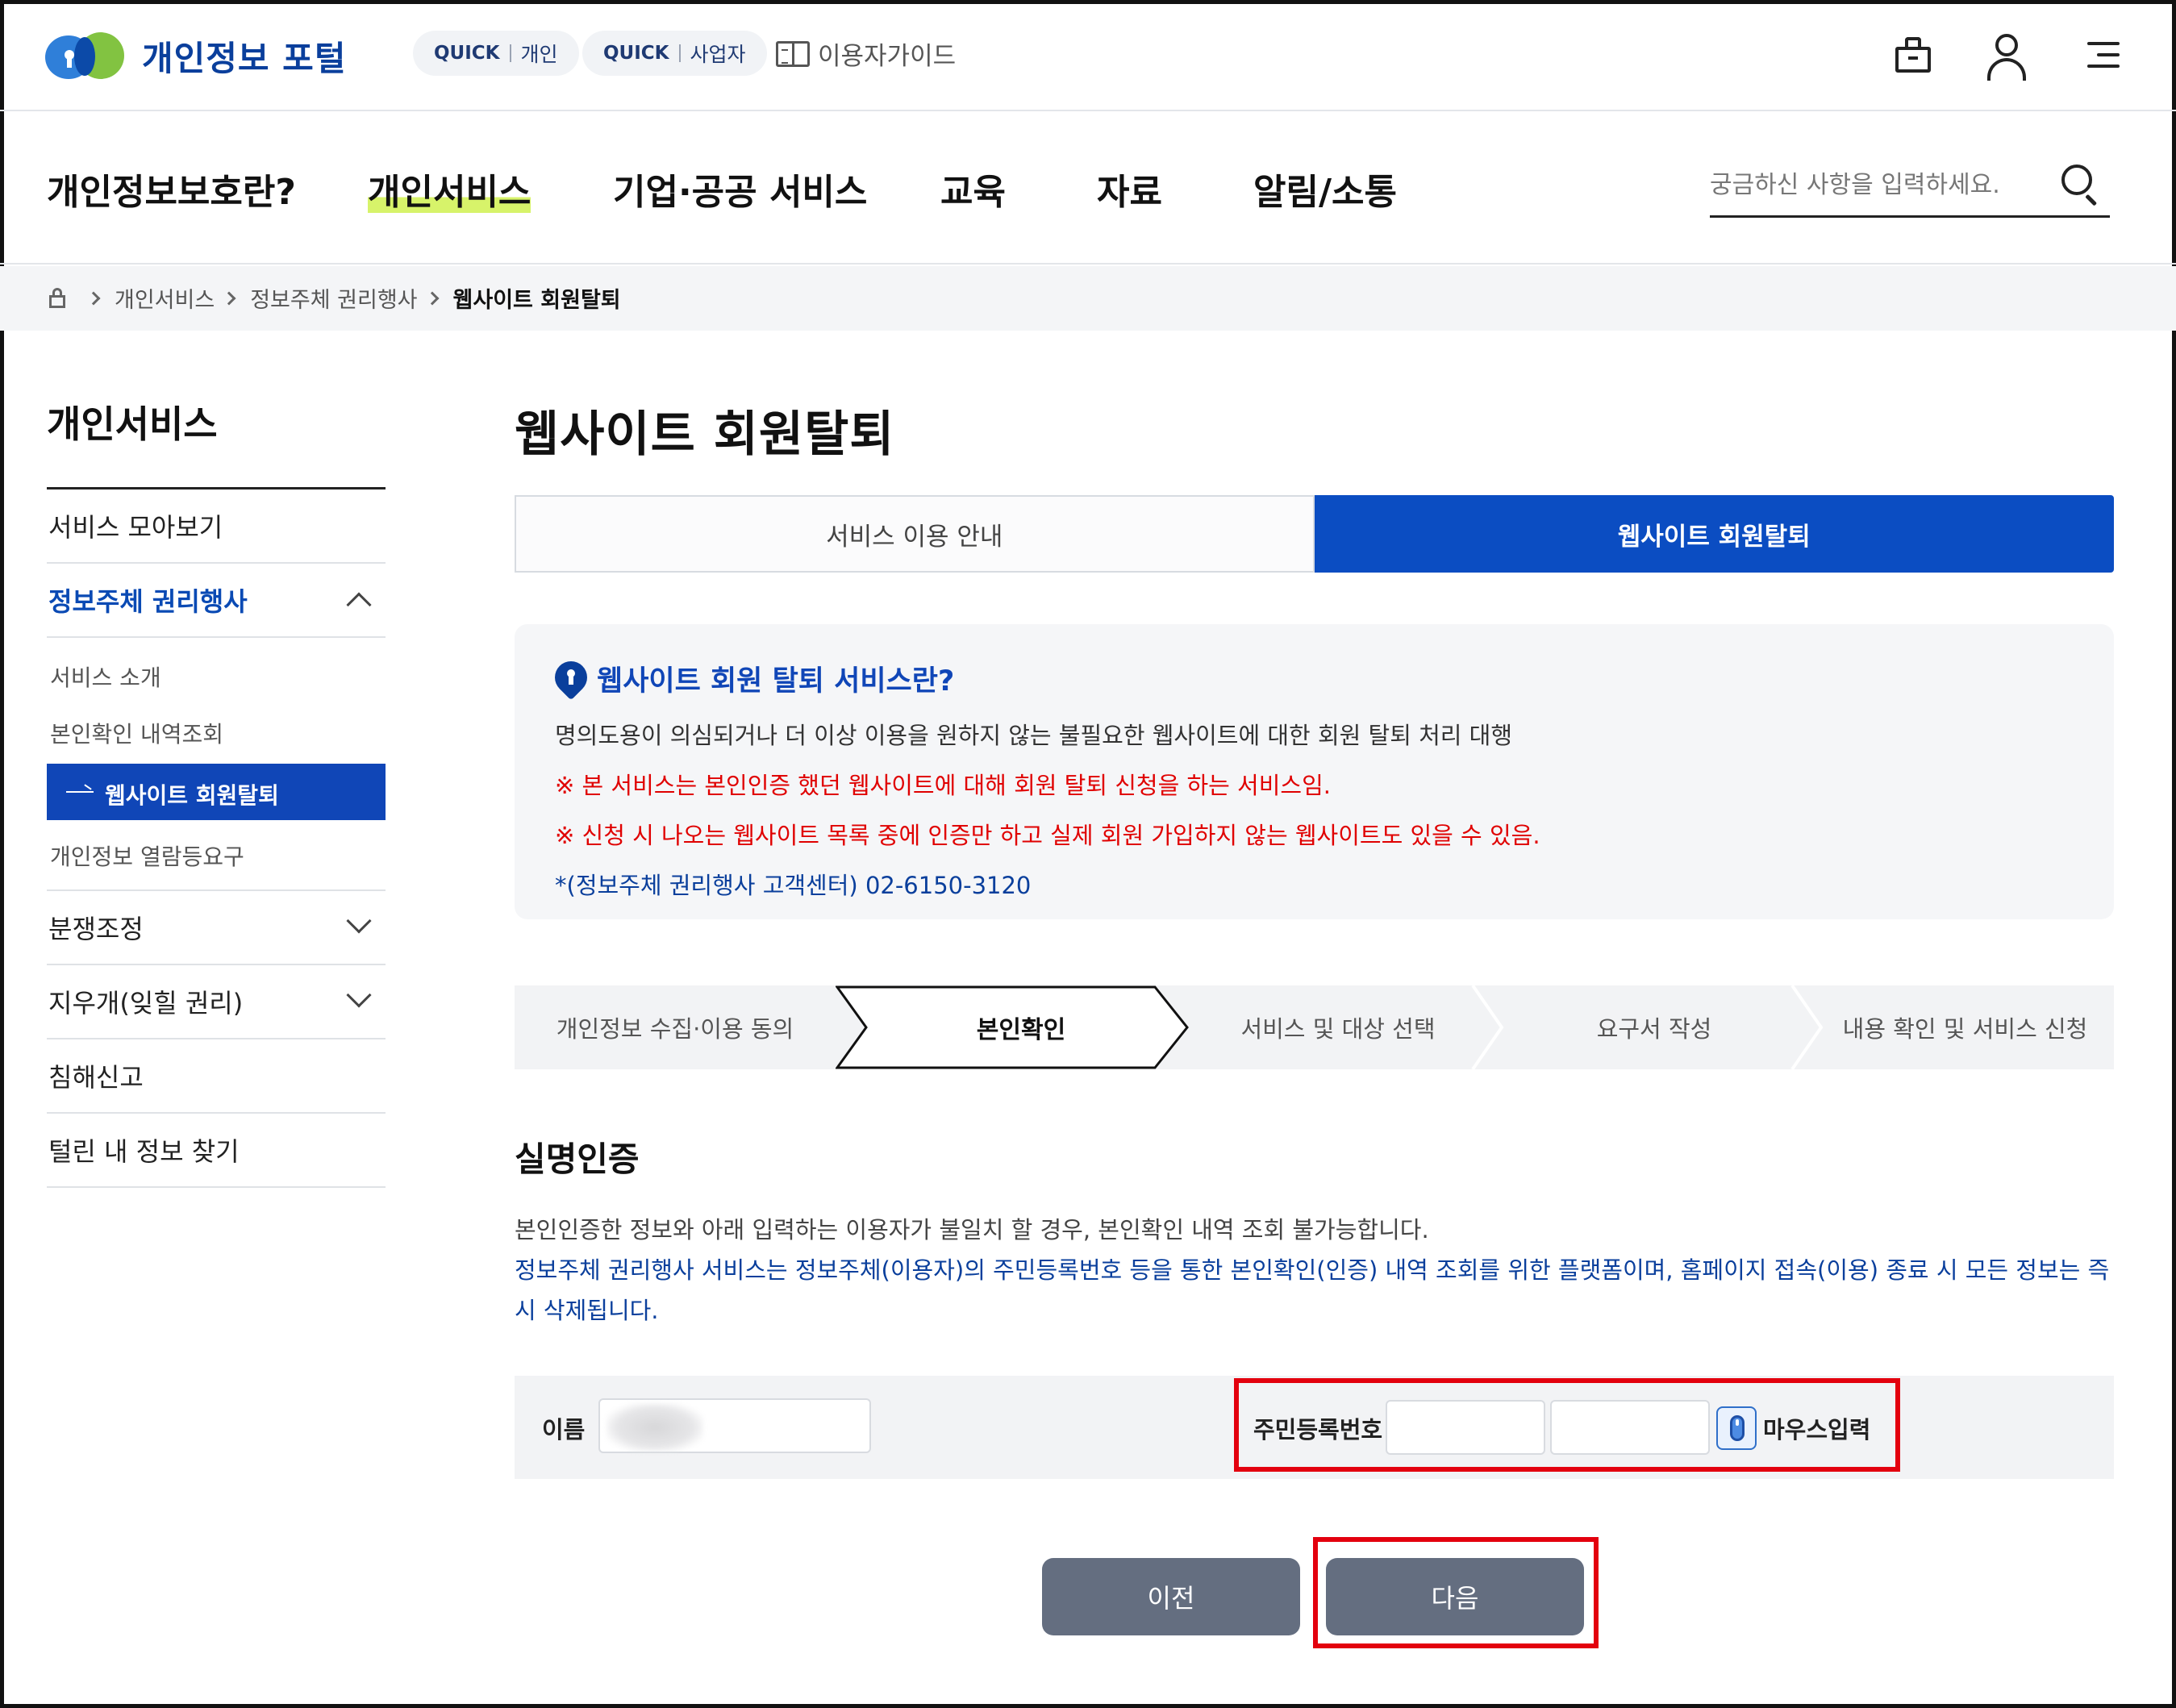  What do you see at coordinates (794, 885) in the screenshot?
I see `info-contact: *(정보주체 권리행사 고객센터) 02-6150-3120` at bounding box center [794, 885].